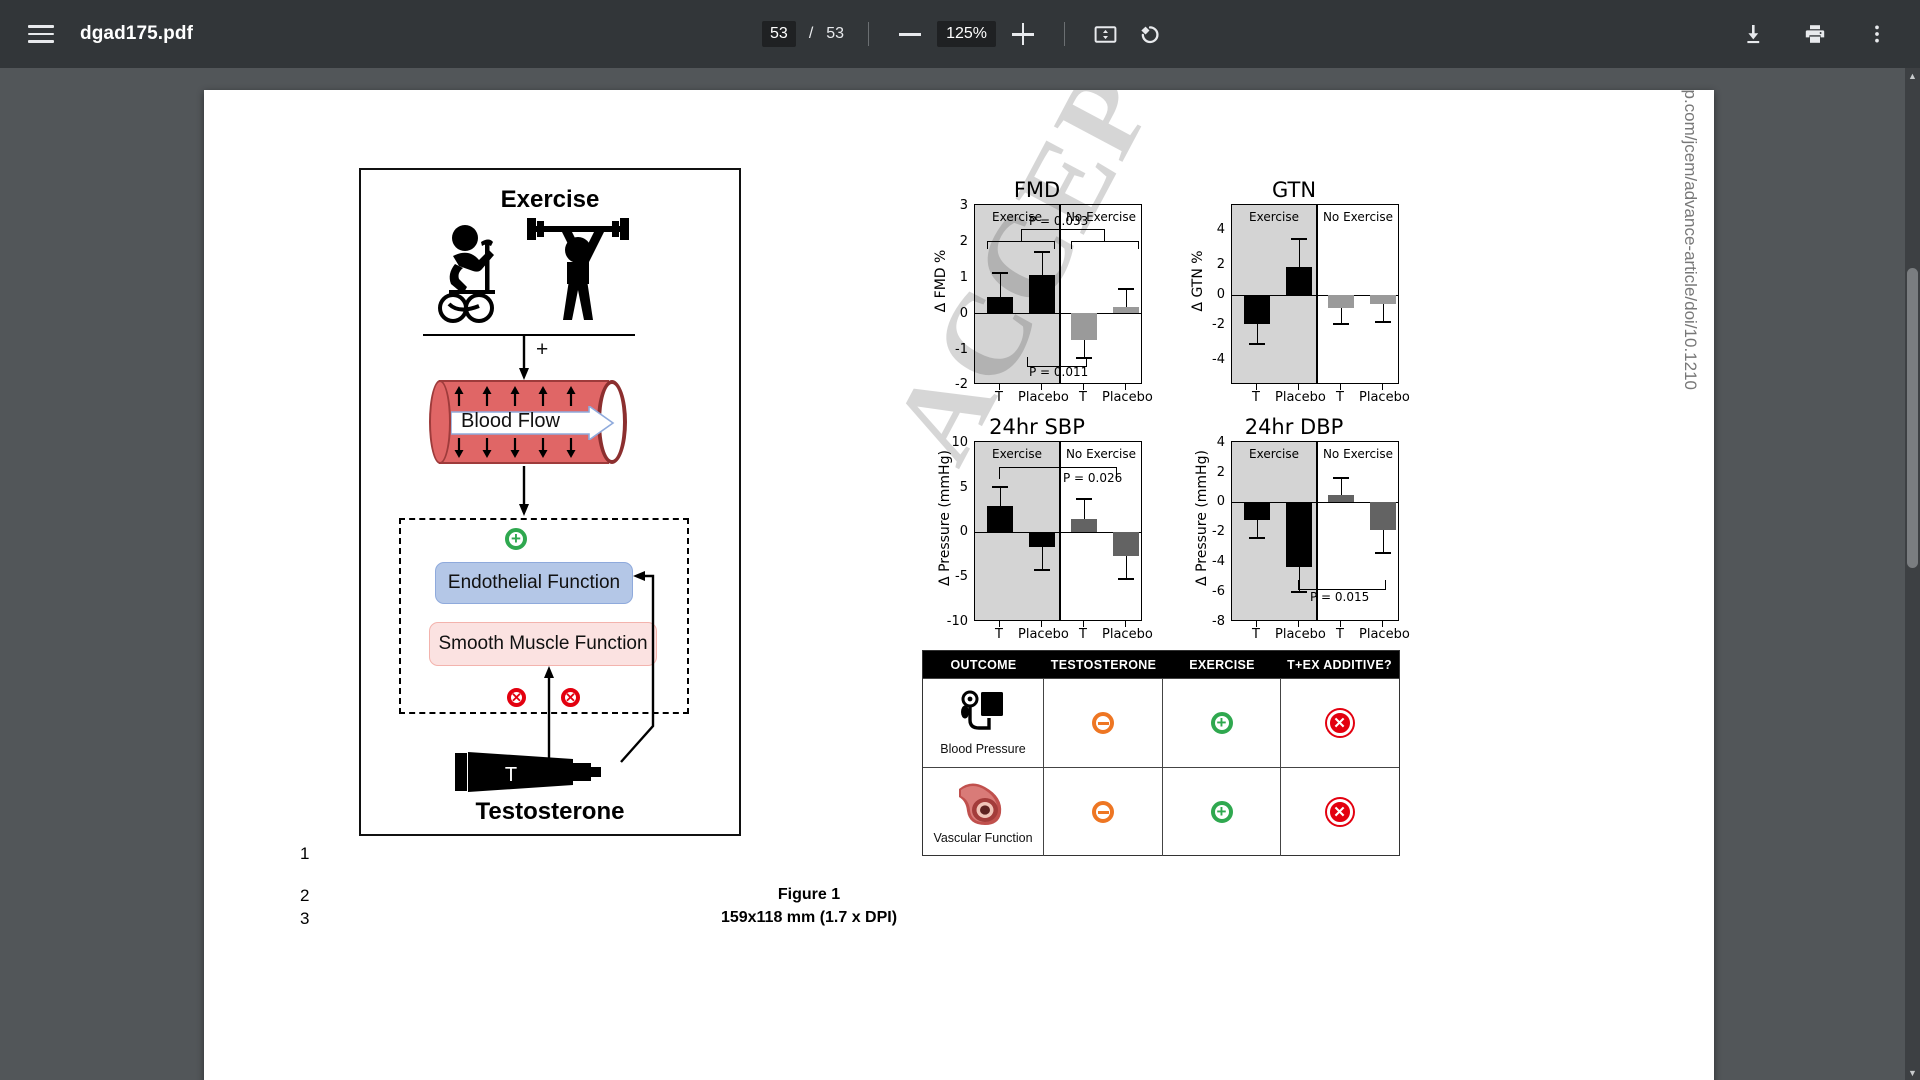 The height and width of the screenshot is (1080, 1920). I want to click on fit-to-page-button, so click(1106, 34).